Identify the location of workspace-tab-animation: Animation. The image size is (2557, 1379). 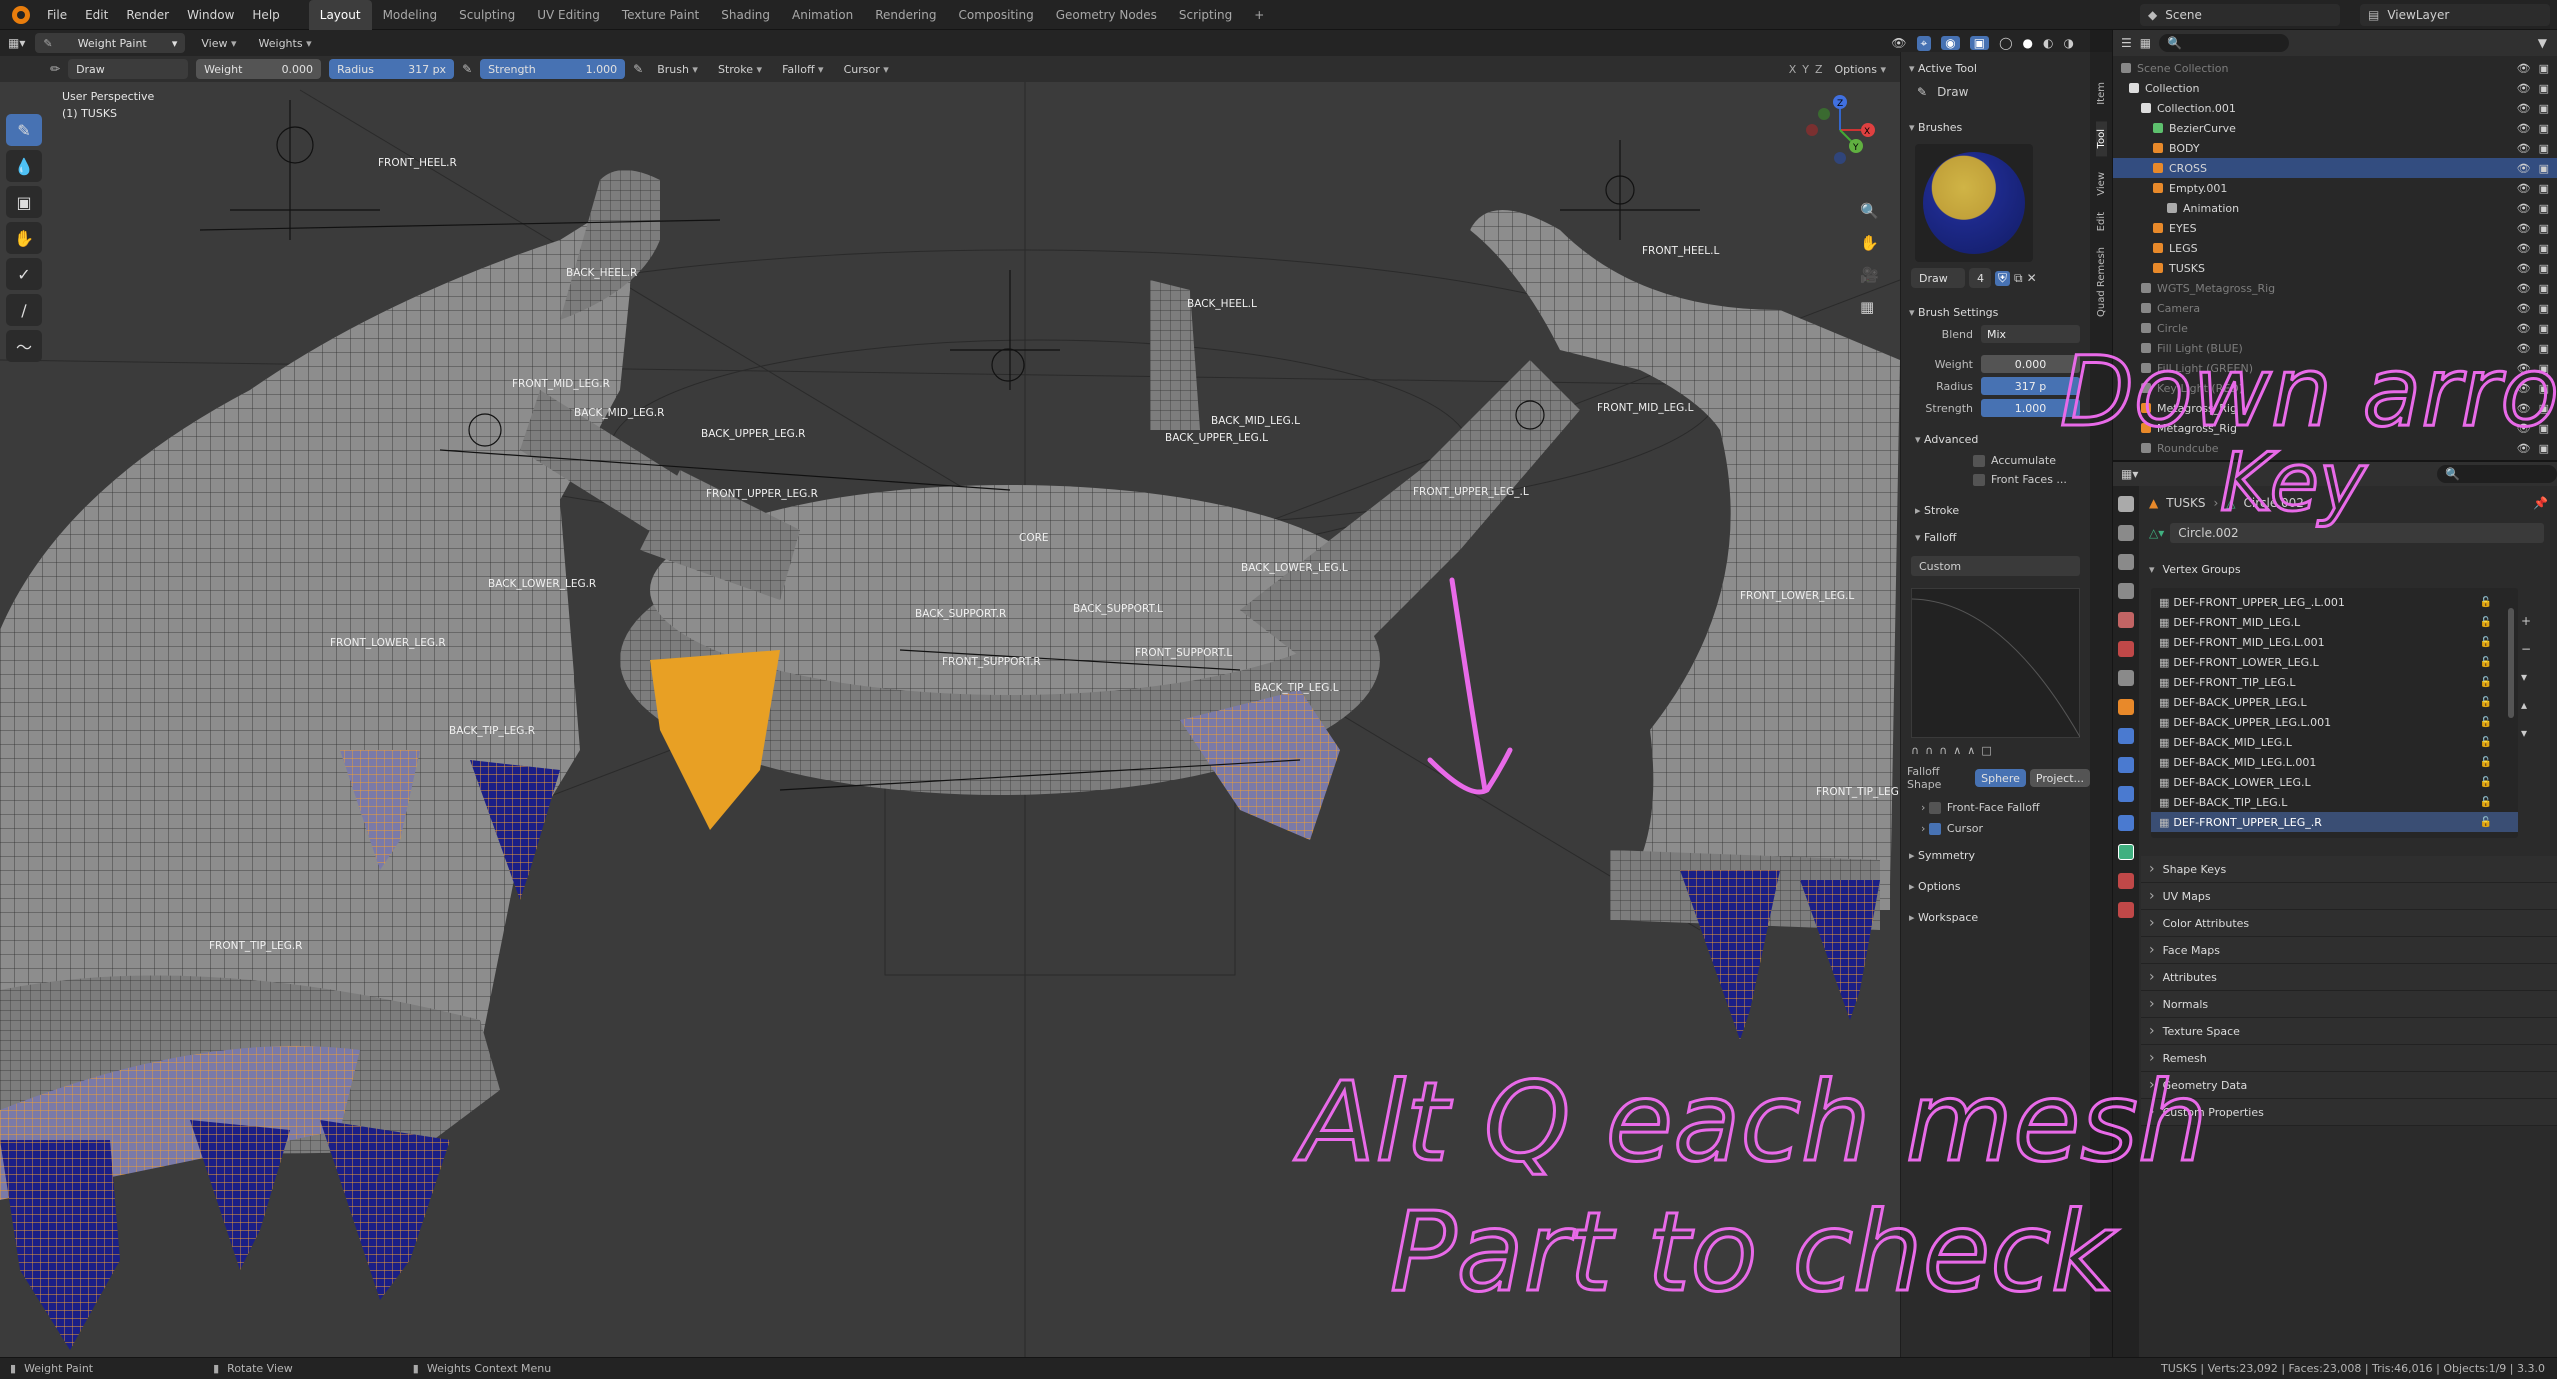
(822, 15).